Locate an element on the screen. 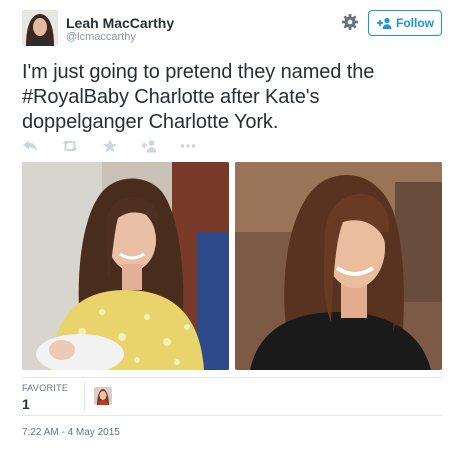 The height and width of the screenshot is (451, 464). tweet-timestamp: 7:22 AM - 4 May 2015 is located at coordinates (71, 432).